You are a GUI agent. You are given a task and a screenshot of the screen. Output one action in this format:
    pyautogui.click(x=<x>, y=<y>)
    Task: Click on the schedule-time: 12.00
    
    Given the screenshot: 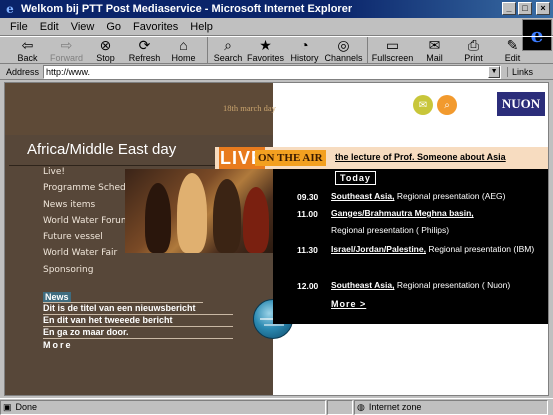 What is the action you would take?
    pyautogui.click(x=308, y=286)
    